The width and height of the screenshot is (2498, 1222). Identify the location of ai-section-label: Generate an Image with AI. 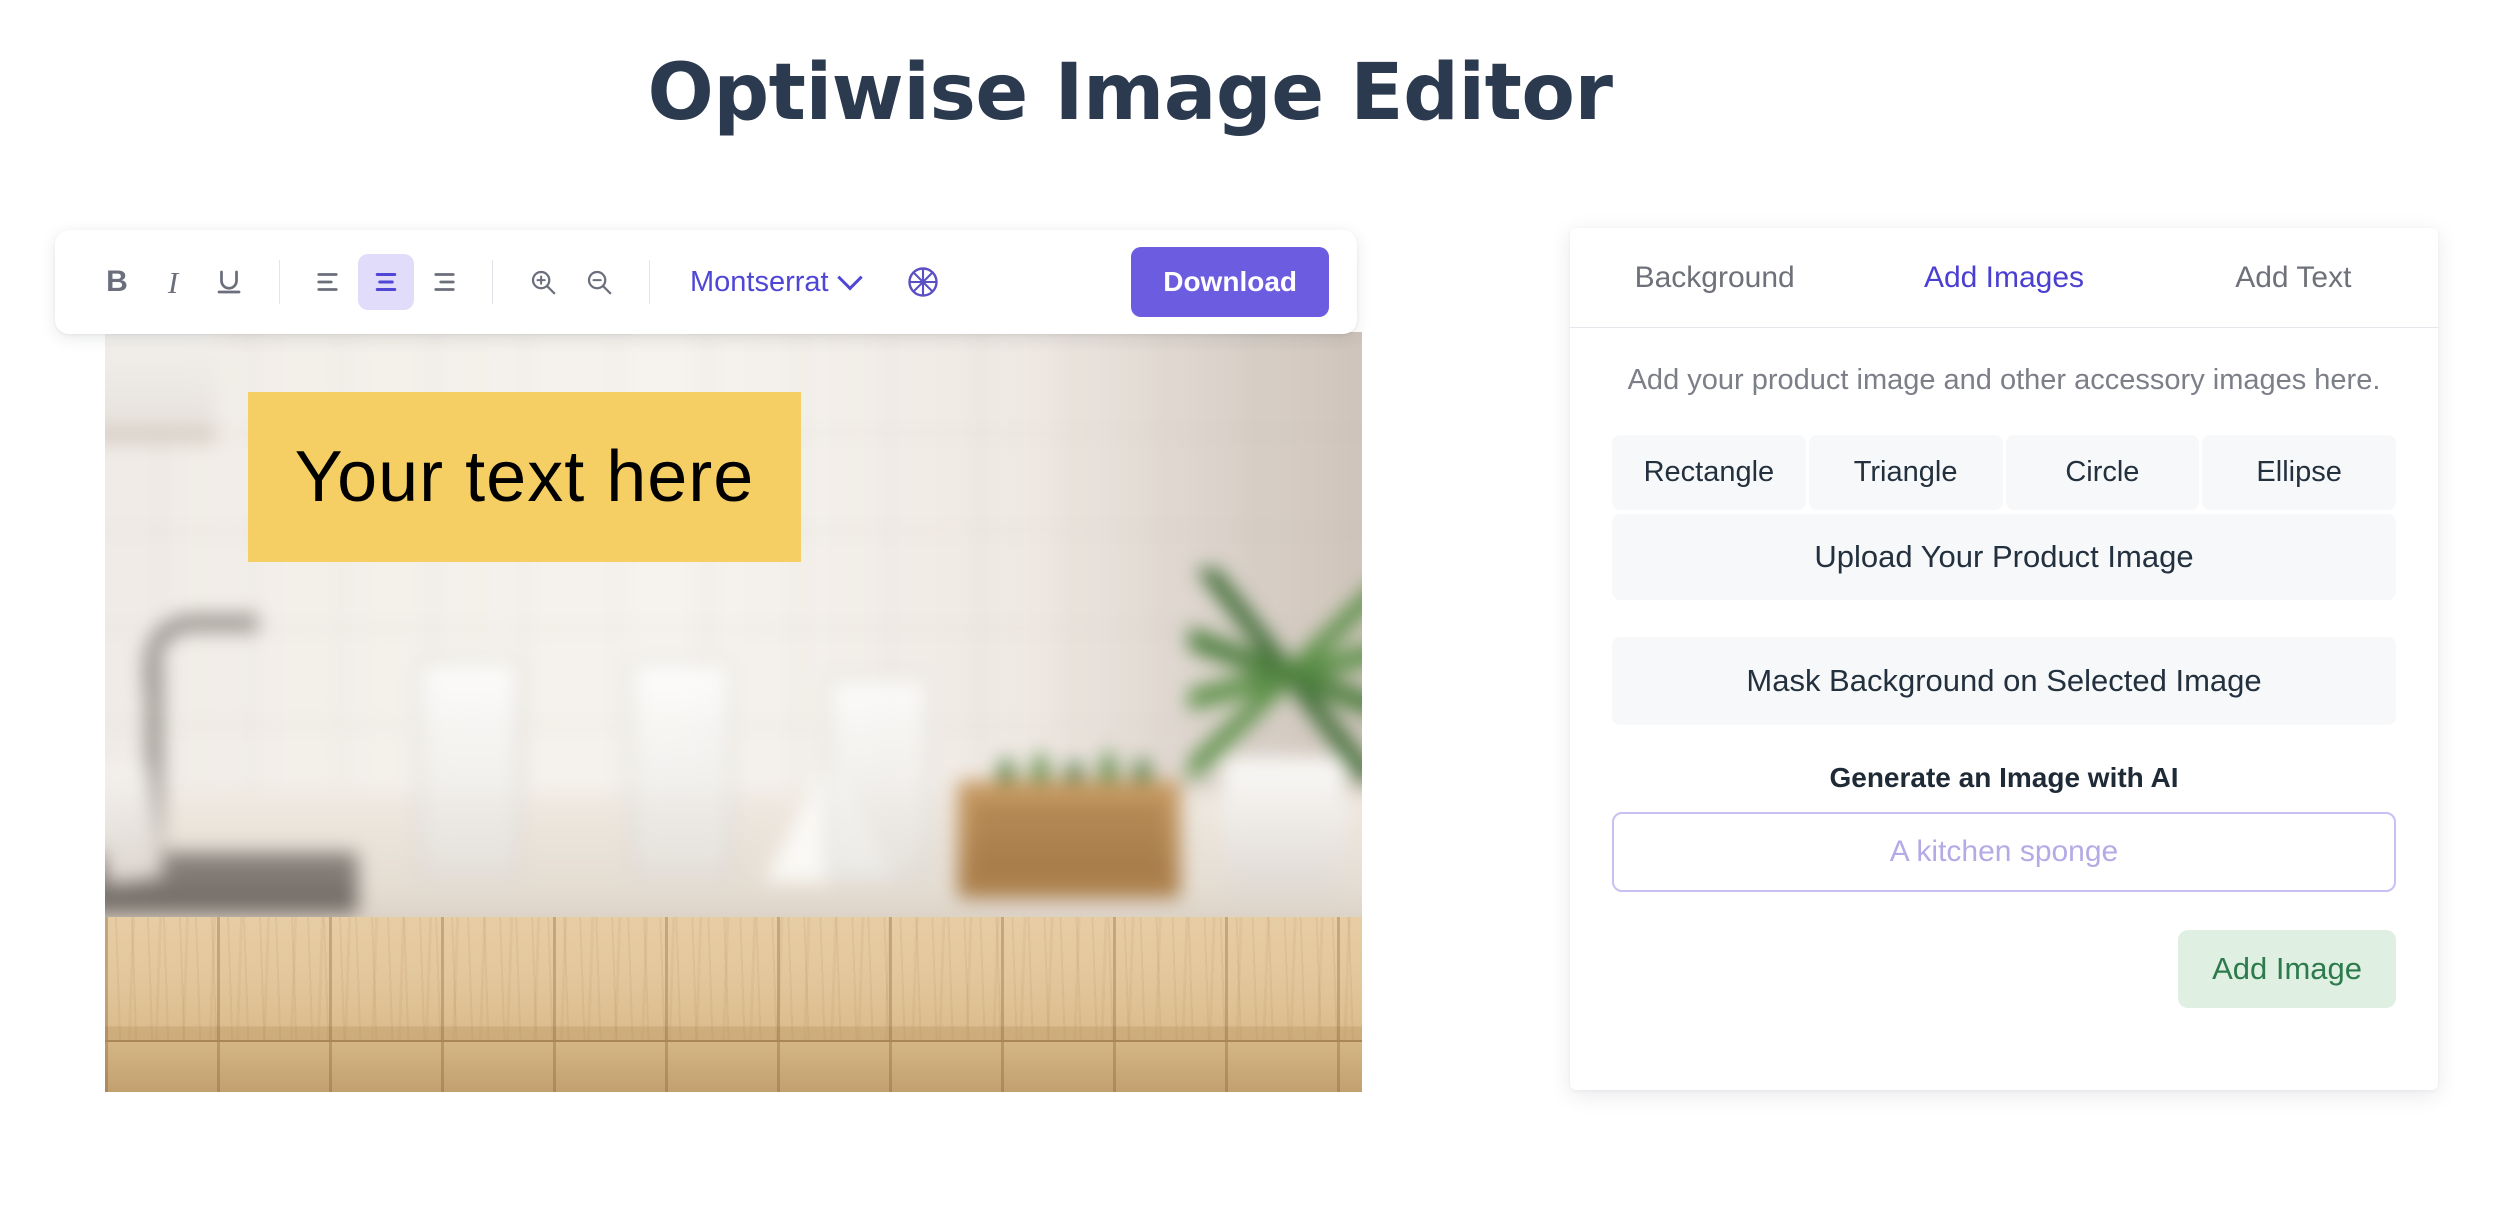
(2004, 778).